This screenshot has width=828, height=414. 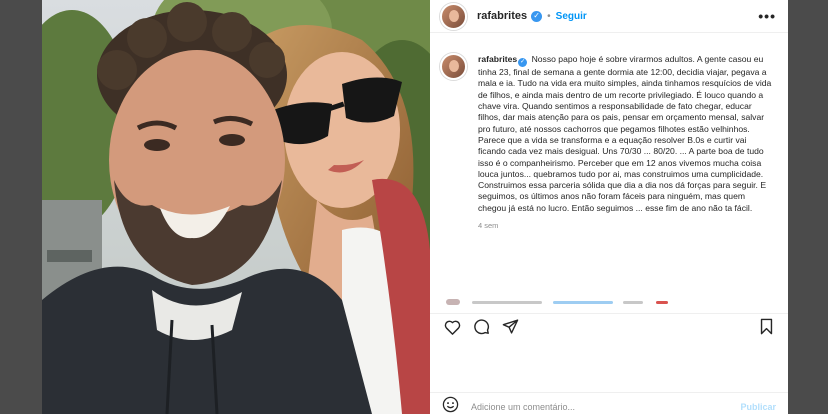 What do you see at coordinates (450, 405) in the screenshot?
I see `emoji-icon` at bounding box center [450, 405].